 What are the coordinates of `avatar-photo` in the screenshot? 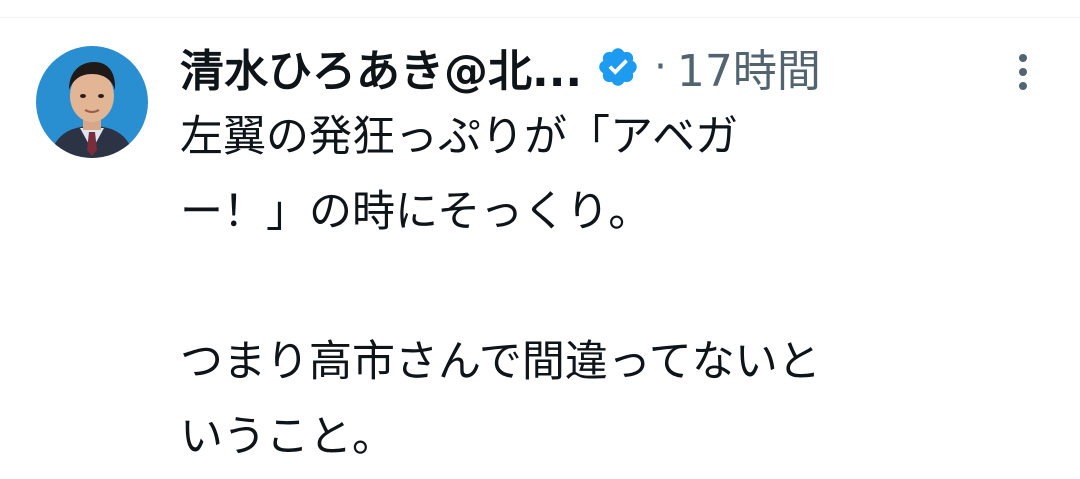 It's located at (92, 102).